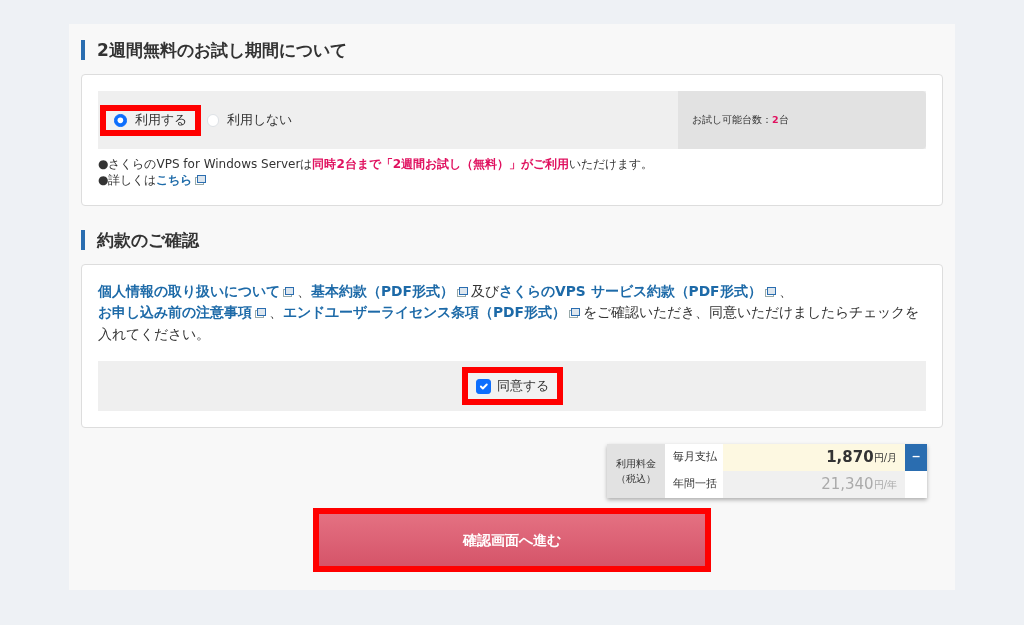 Image resolution: width=1024 pixels, height=625 pixels. Describe the element at coordinates (522, 386) in the screenshot. I see `checkbox-label: 同意する` at that location.